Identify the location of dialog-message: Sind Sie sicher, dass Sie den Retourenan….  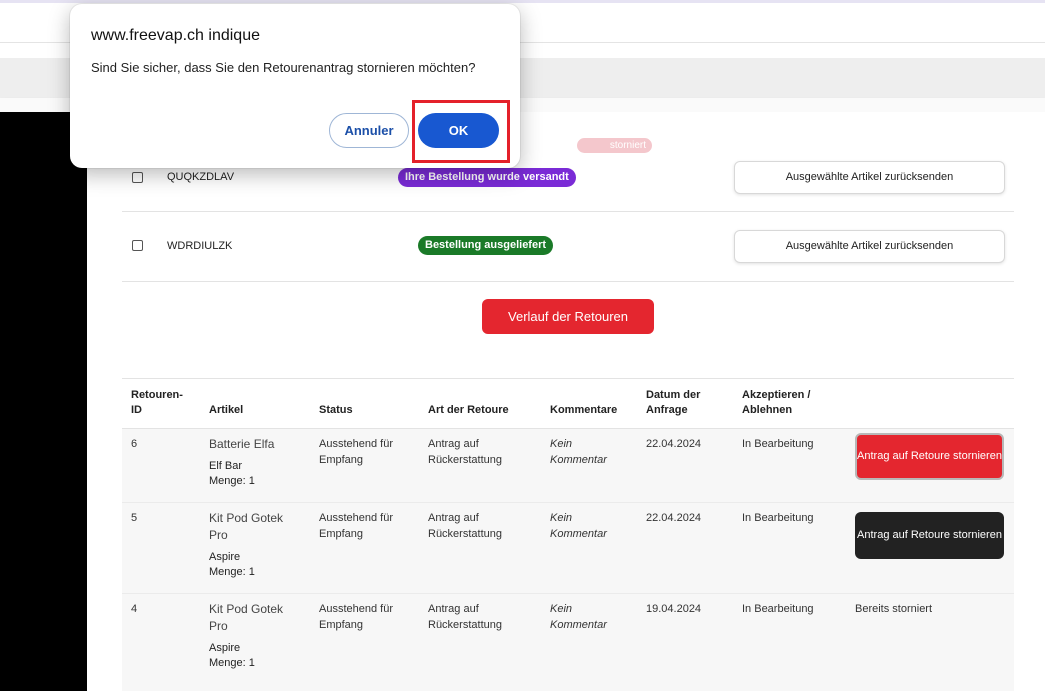
(283, 67).